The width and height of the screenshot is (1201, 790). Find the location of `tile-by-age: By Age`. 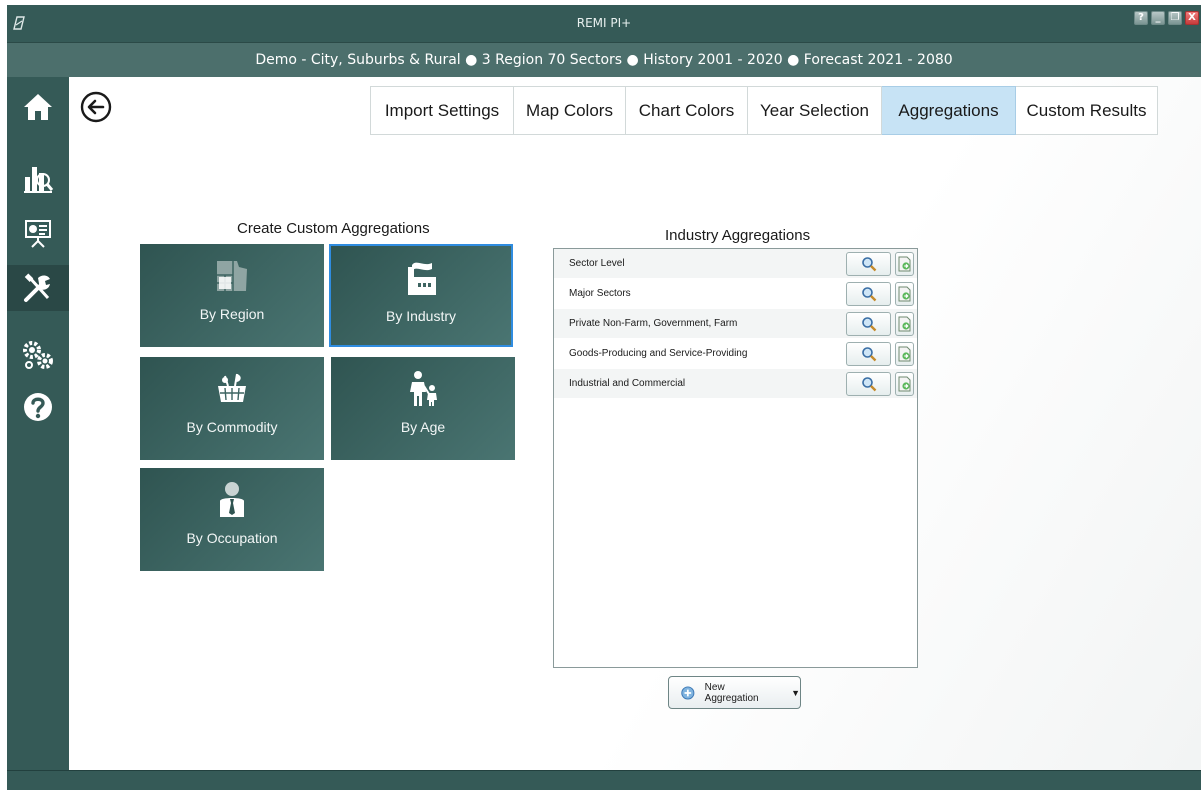

tile-by-age: By Age is located at coordinates (423, 408).